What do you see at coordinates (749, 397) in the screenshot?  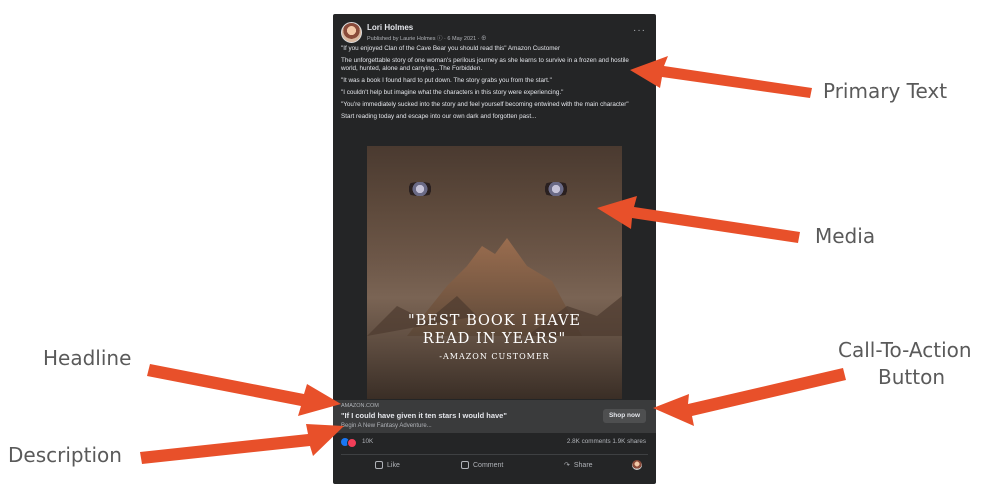 I see `arrow-cta` at bounding box center [749, 397].